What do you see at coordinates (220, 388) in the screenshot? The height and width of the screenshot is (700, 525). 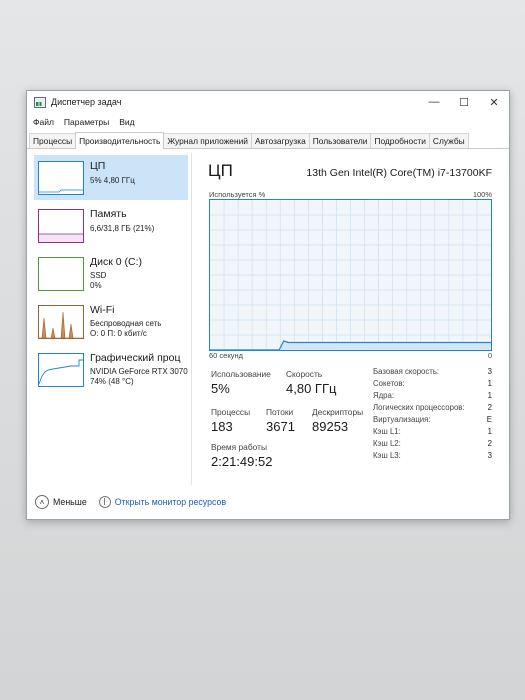 I see `usage-value: 5%` at bounding box center [220, 388].